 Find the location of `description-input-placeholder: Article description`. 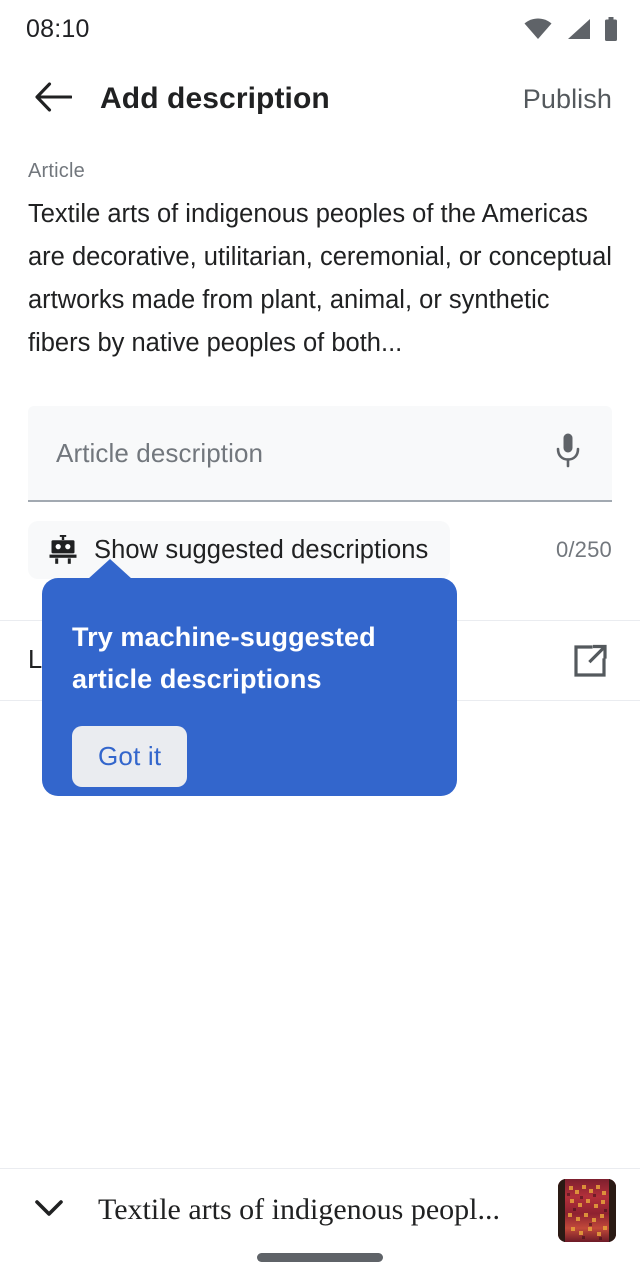

description-input-placeholder: Article description is located at coordinates (160, 452).